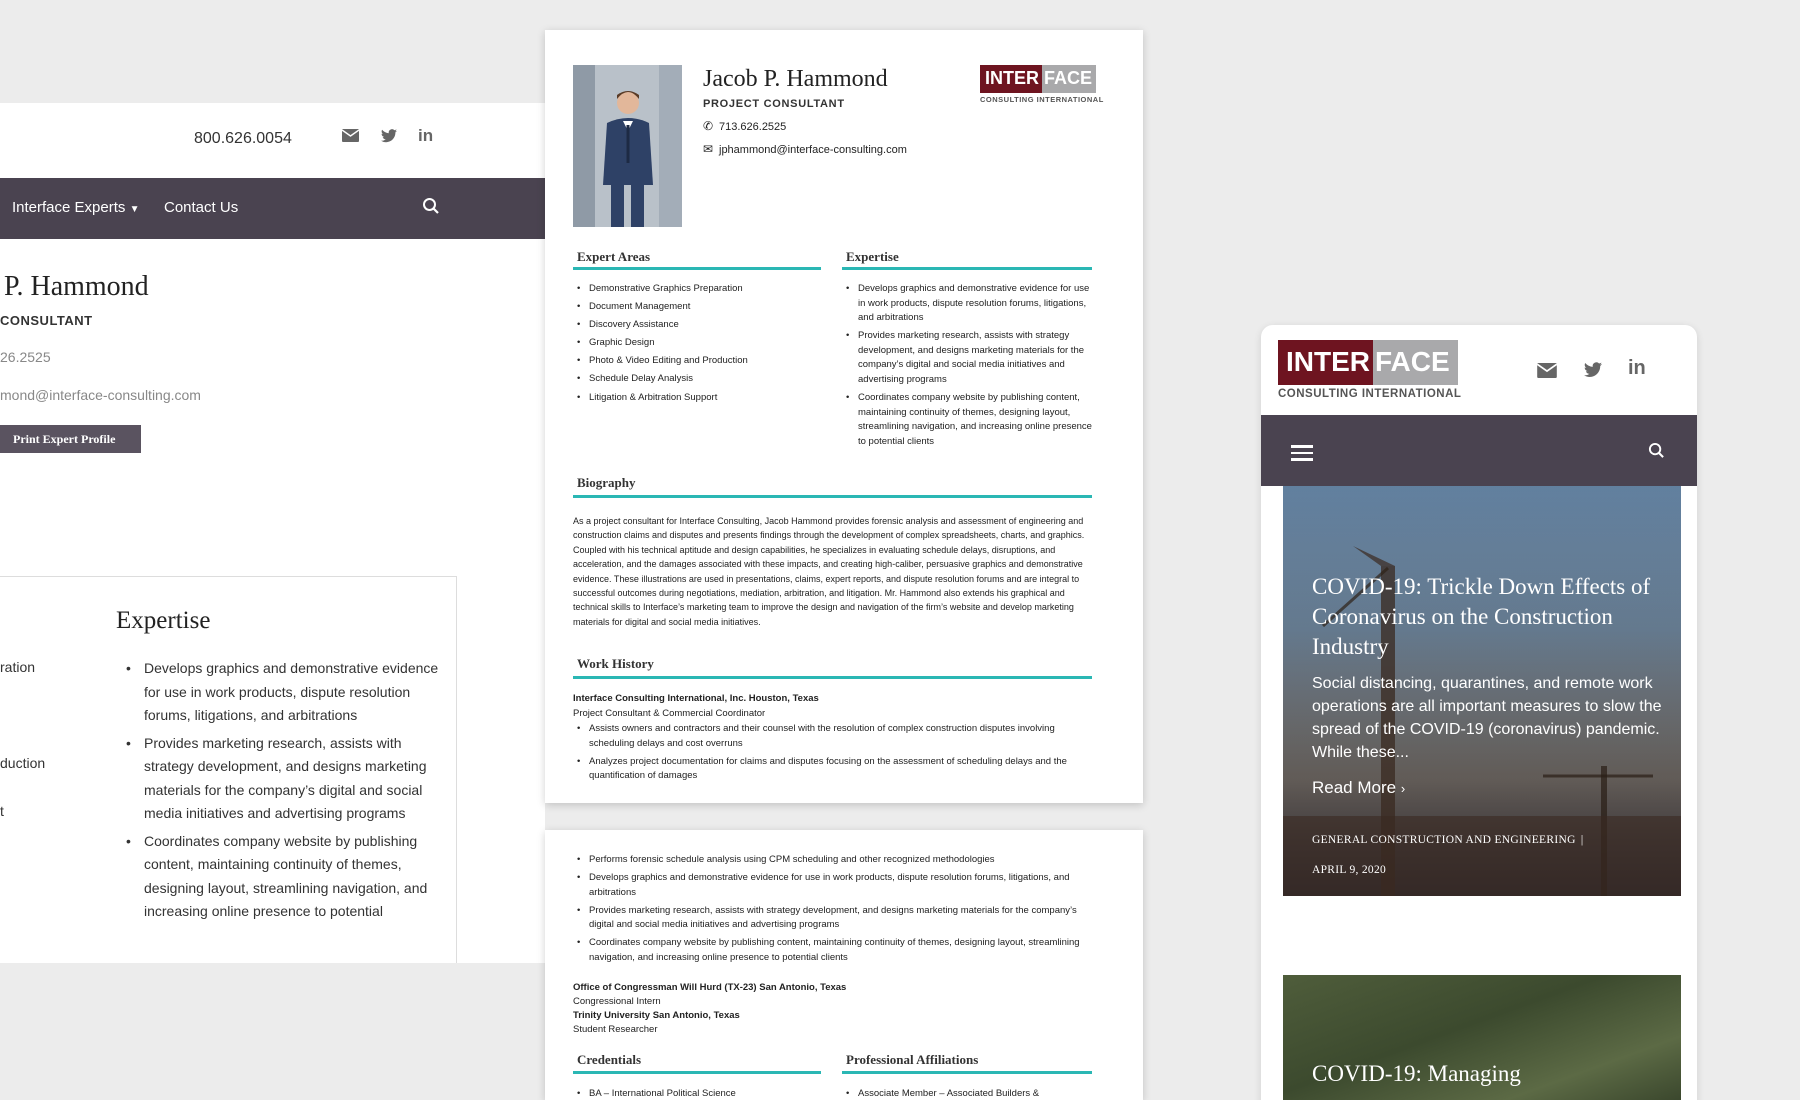 The image size is (1800, 1100). Describe the element at coordinates (1403, 788) in the screenshot. I see `chevron-right-icon: ›` at that location.